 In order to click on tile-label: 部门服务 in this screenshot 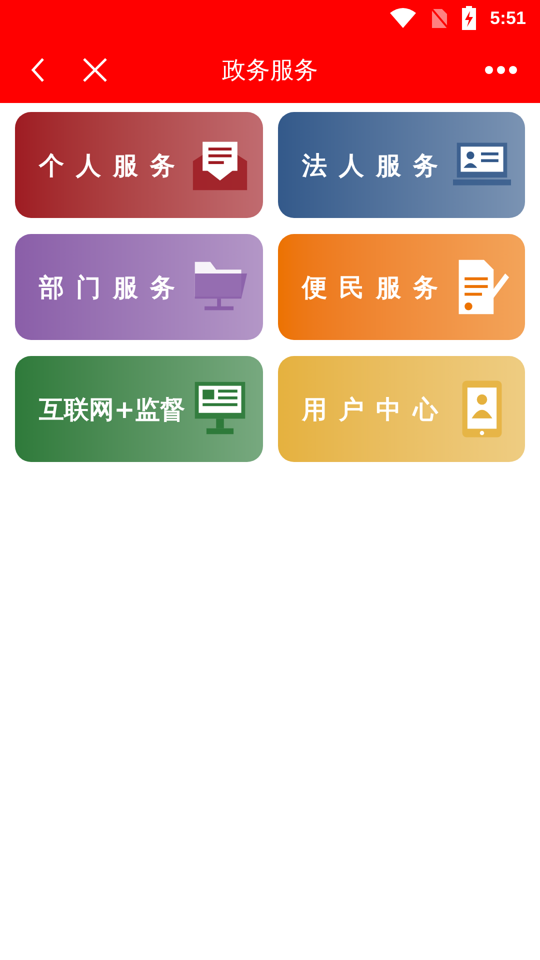, I will do `click(113, 288)`.